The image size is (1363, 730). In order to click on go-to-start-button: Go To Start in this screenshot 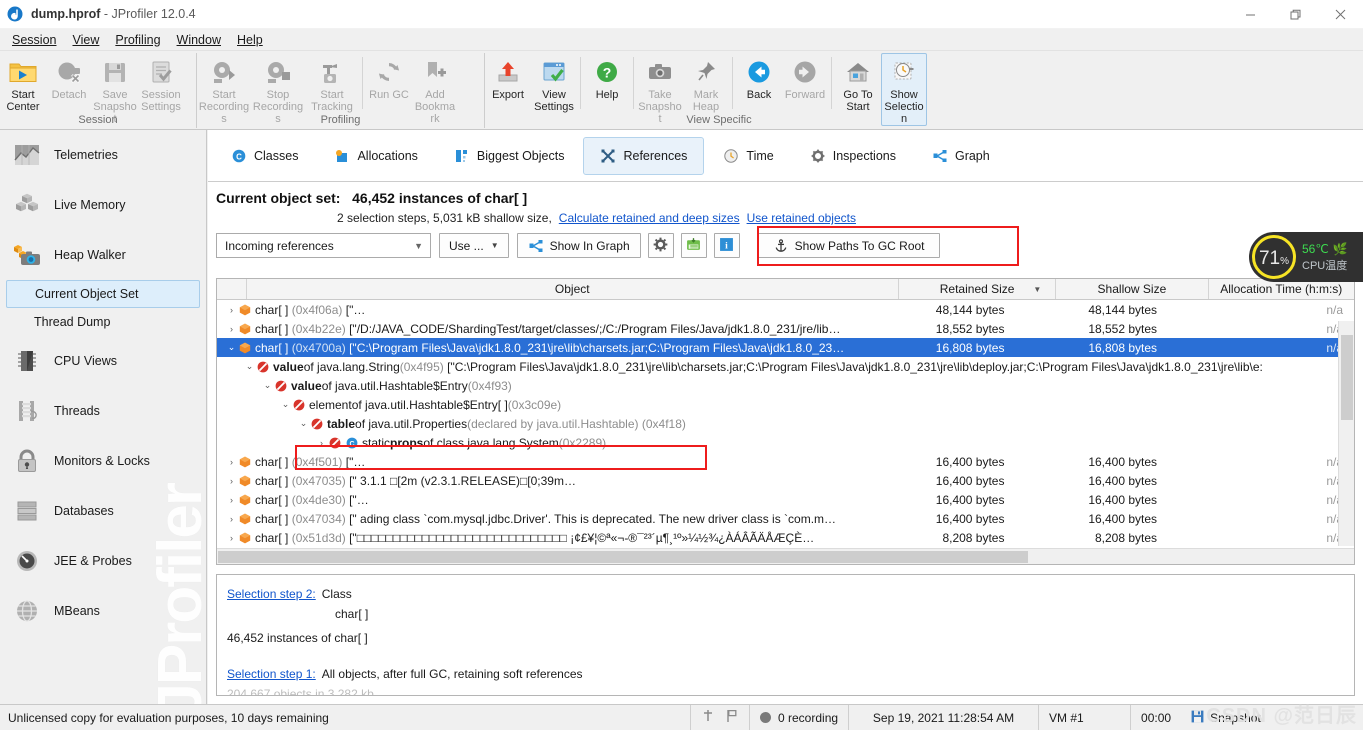, I will do `click(858, 83)`.